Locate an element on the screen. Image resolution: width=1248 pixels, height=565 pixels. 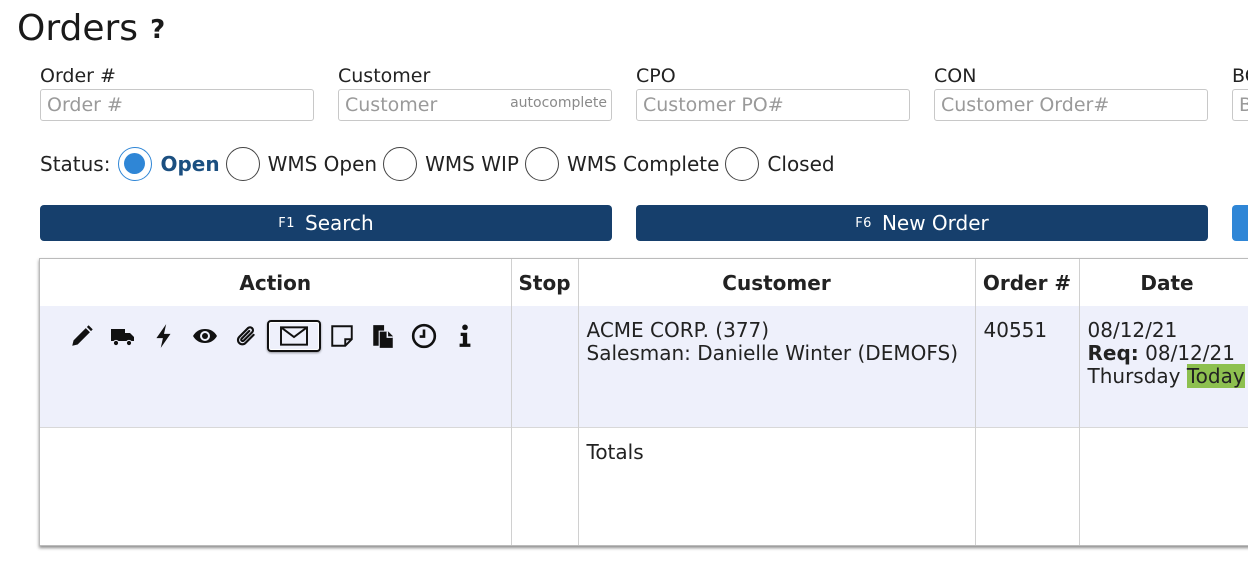
order-number-cell: 40551 is located at coordinates (1027, 366).